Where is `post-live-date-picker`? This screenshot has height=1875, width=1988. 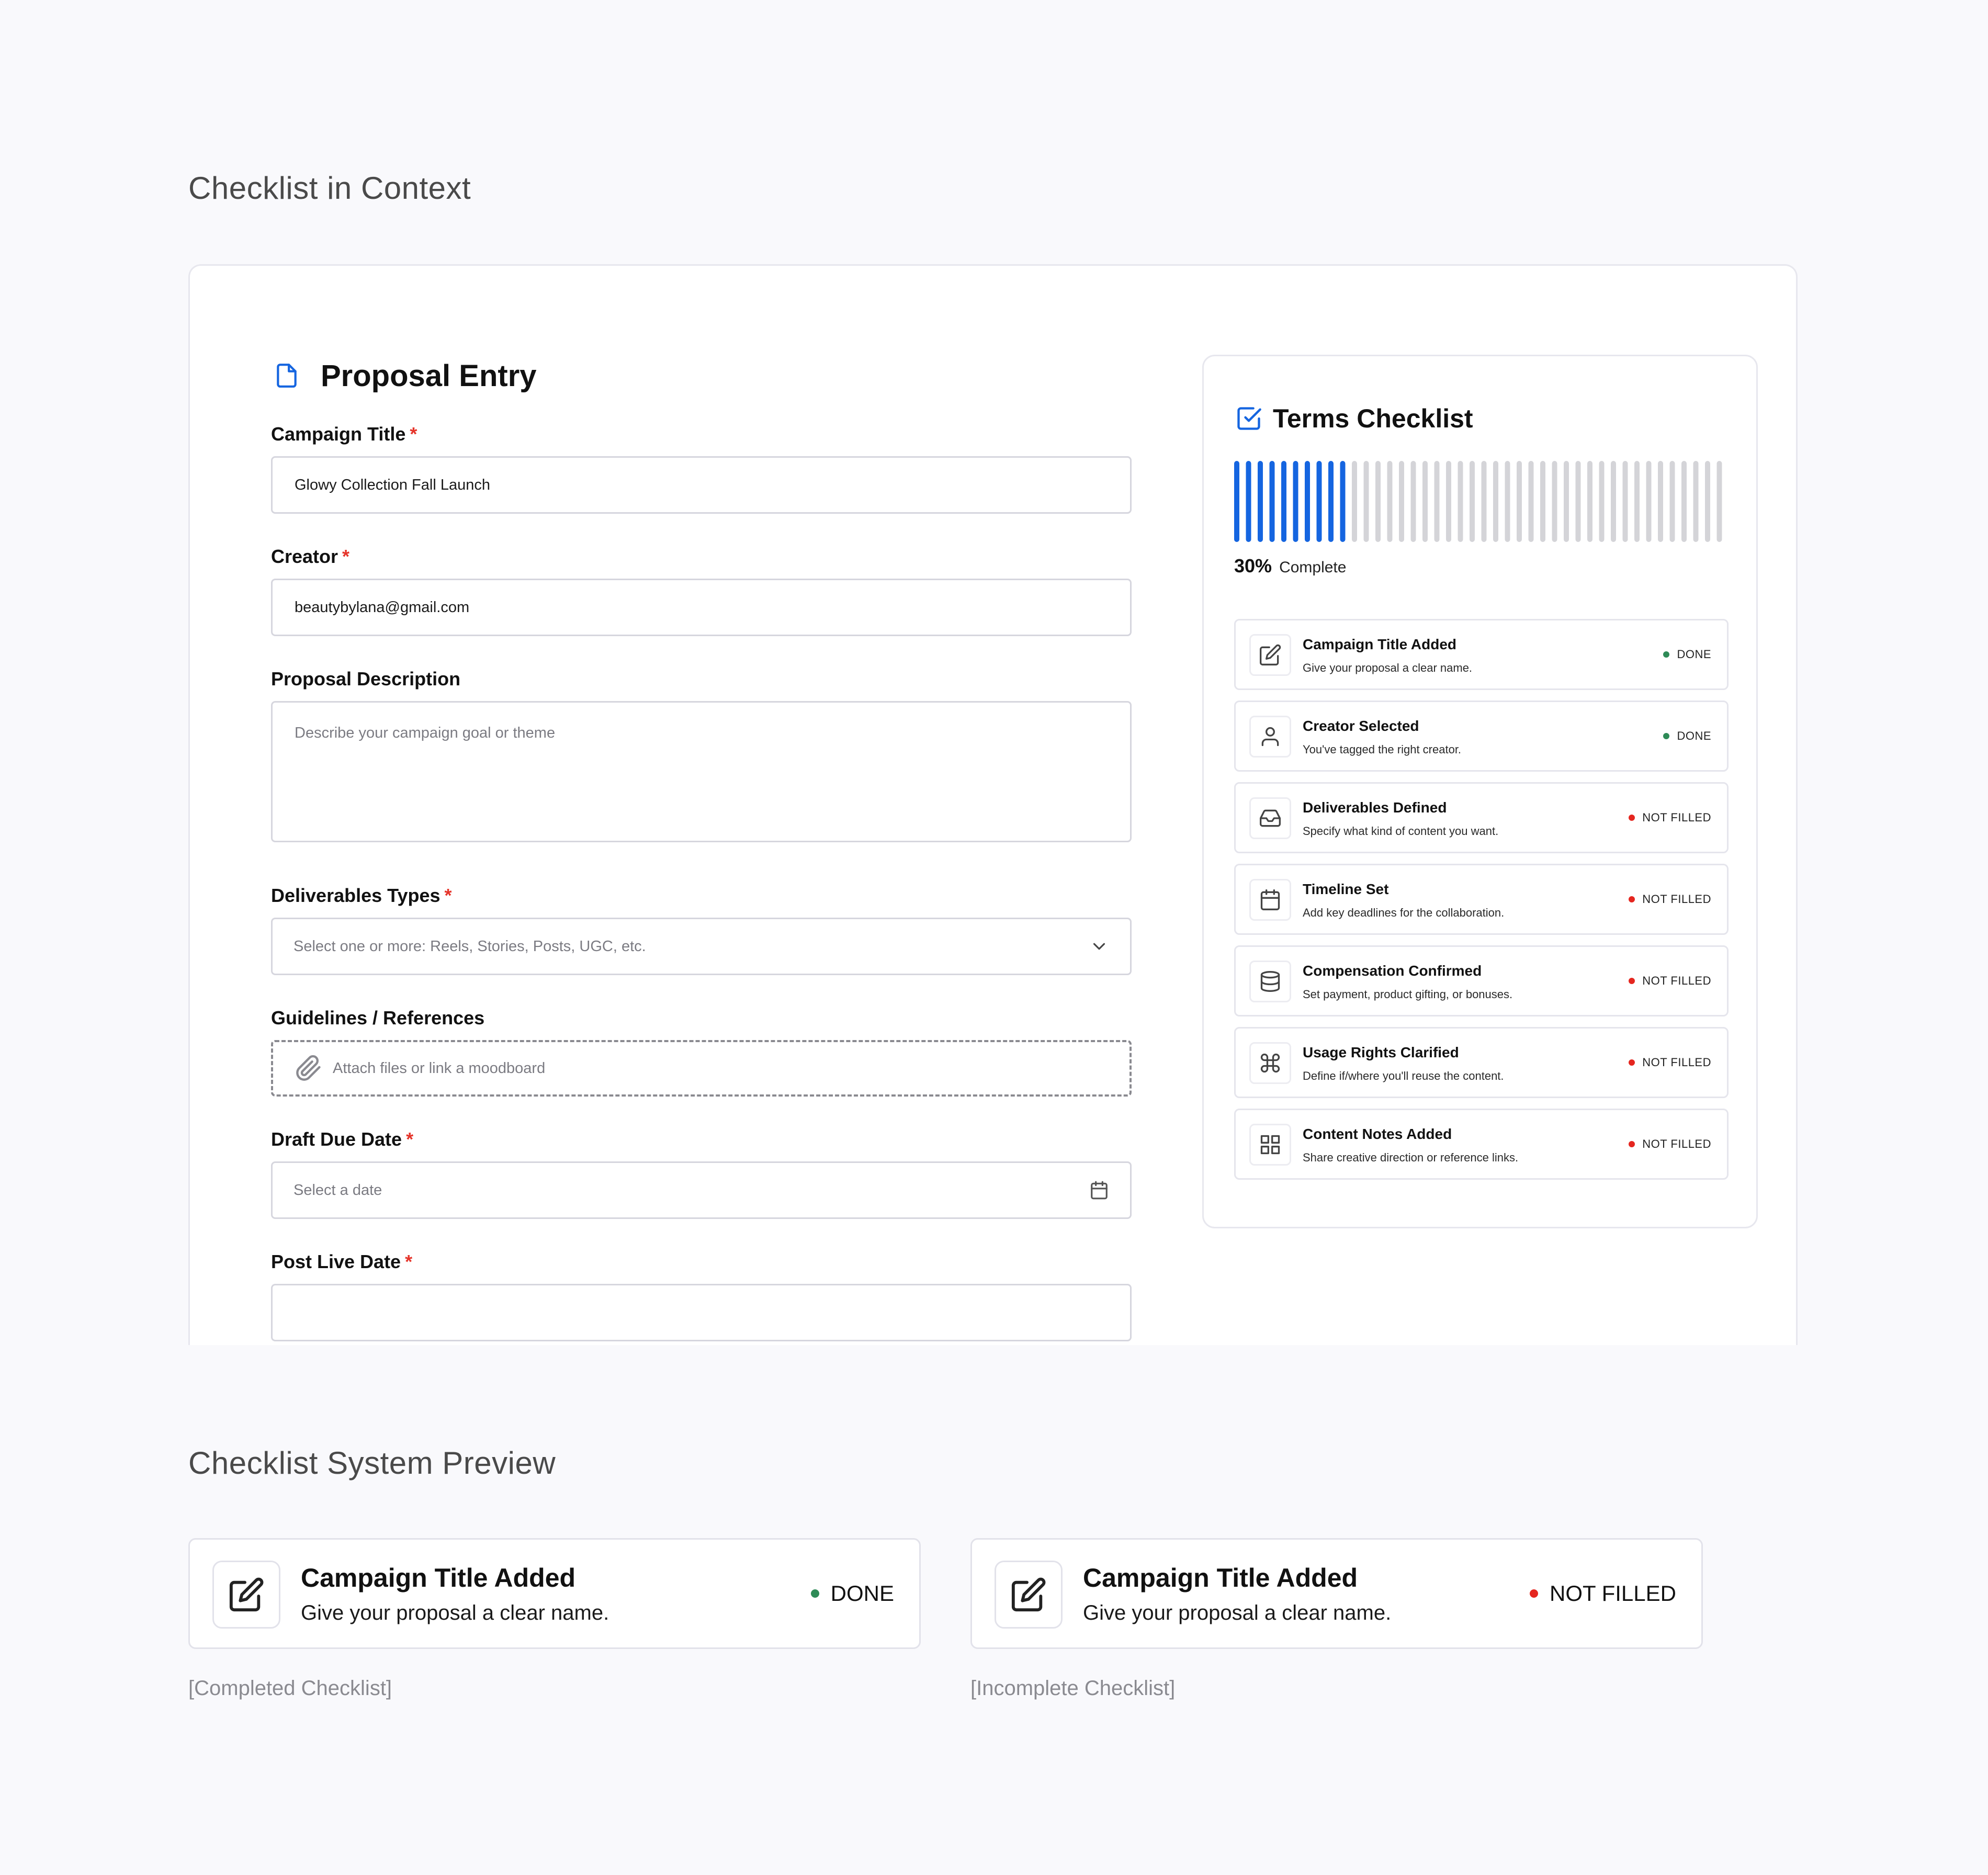 post-live-date-picker is located at coordinates (702, 1312).